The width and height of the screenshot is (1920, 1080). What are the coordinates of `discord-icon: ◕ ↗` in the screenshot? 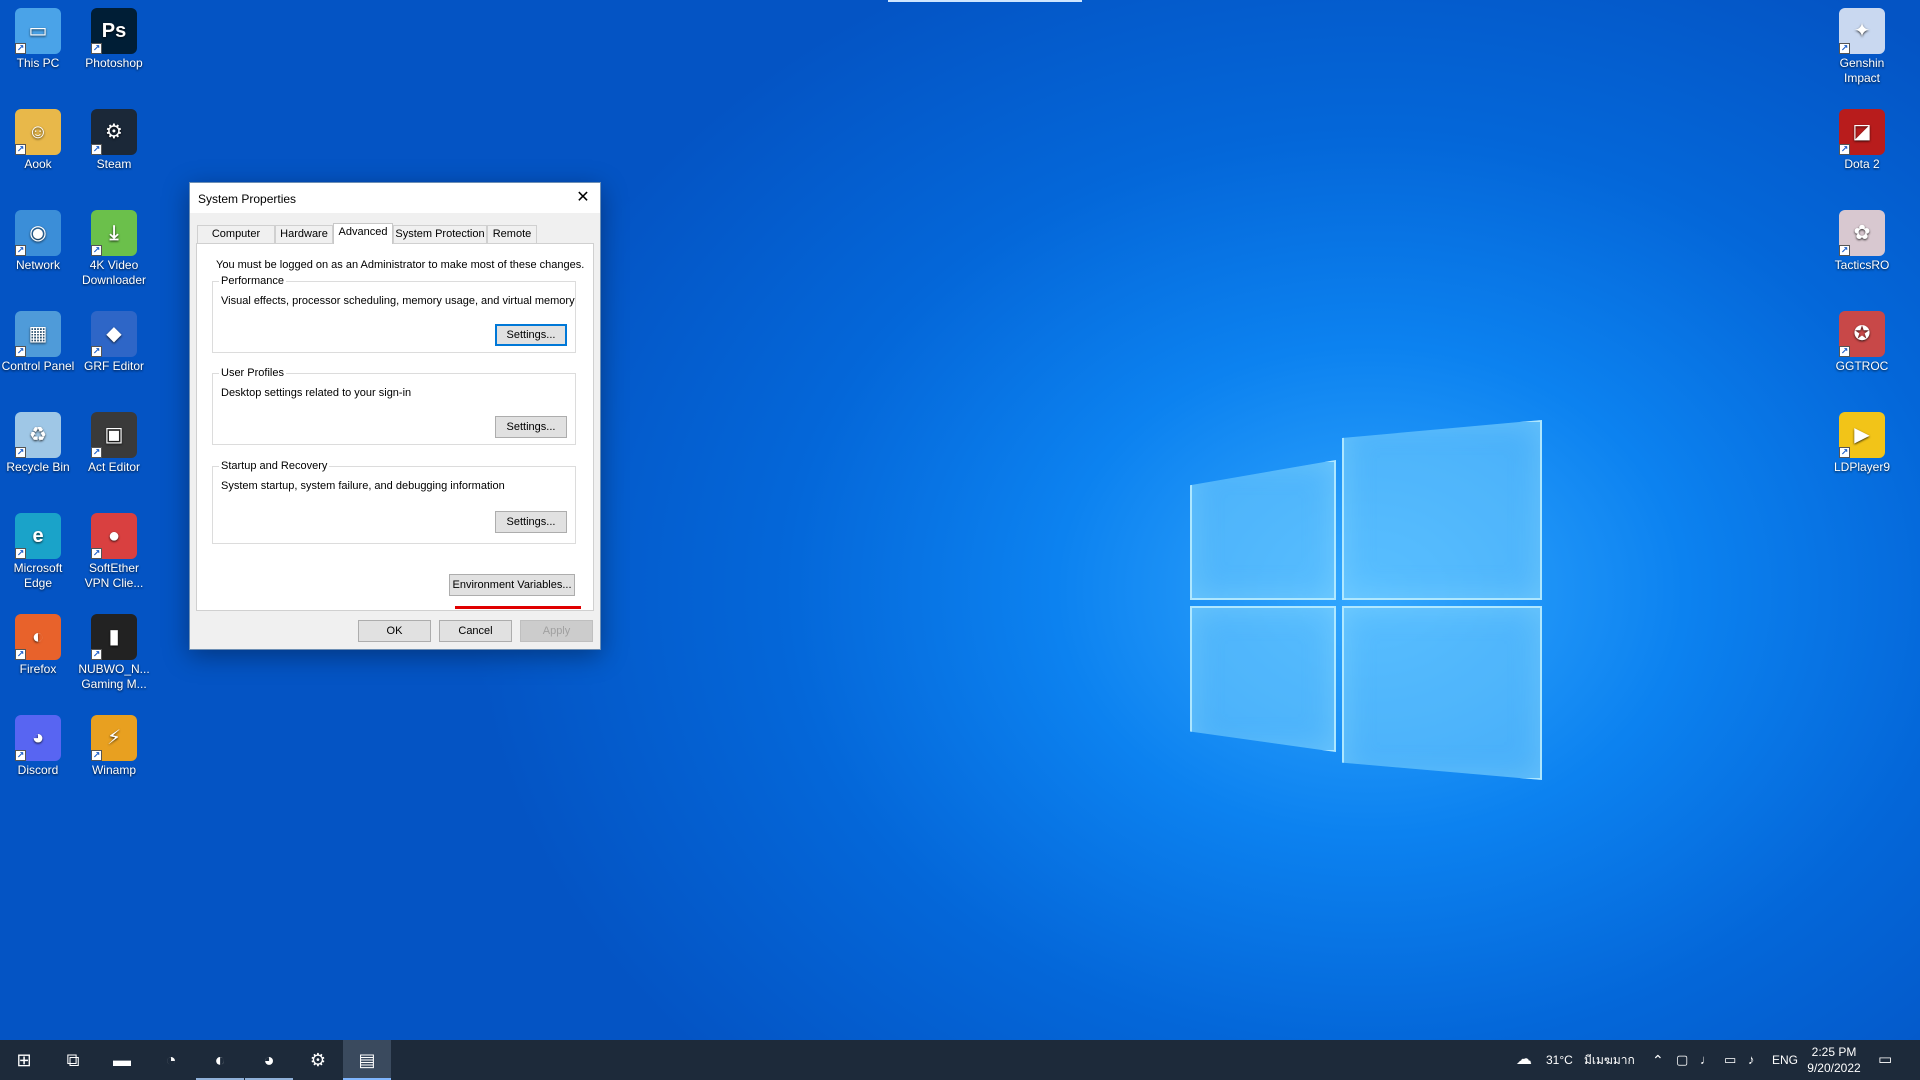 It's located at (38, 738).